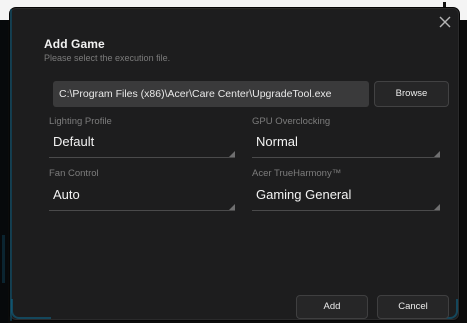 The image size is (467, 323). What do you see at coordinates (291, 121) in the screenshot?
I see `gpu-overclocking-label: GPU Overclocking` at bounding box center [291, 121].